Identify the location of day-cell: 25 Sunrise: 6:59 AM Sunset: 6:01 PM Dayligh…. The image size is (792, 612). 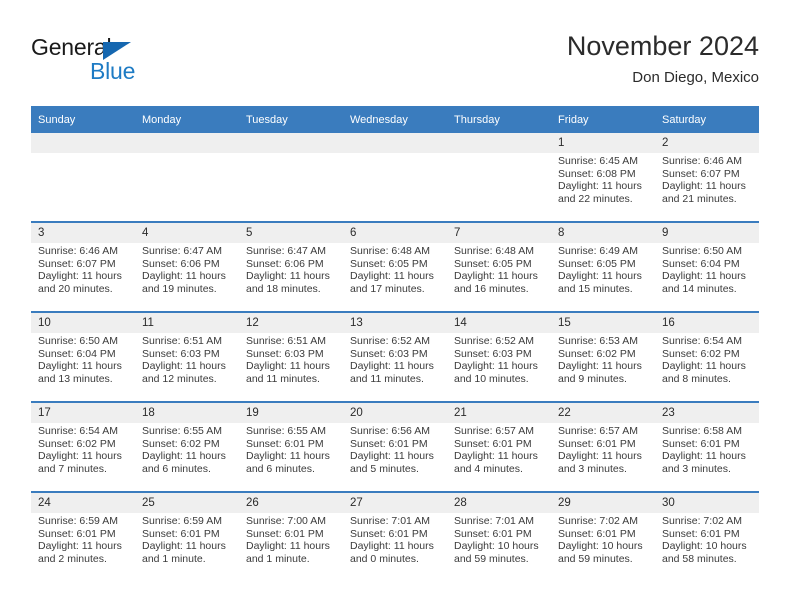
(187, 537).